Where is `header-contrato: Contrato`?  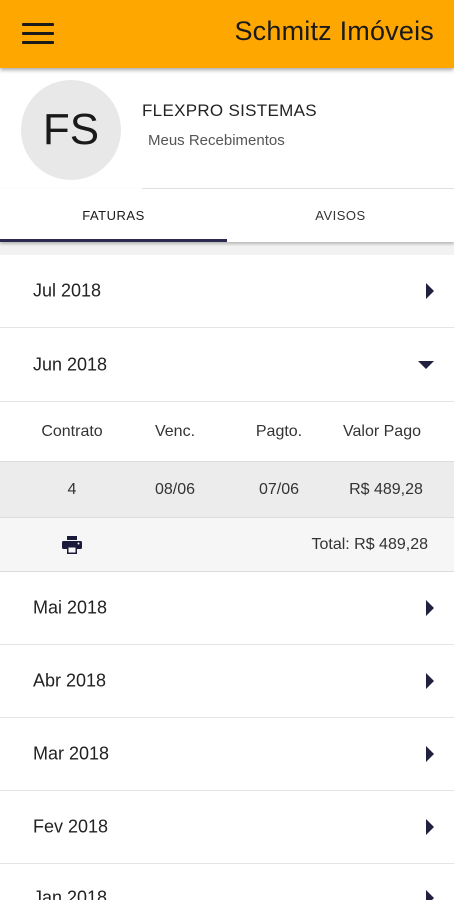 header-contrato: Contrato is located at coordinates (72, 431).